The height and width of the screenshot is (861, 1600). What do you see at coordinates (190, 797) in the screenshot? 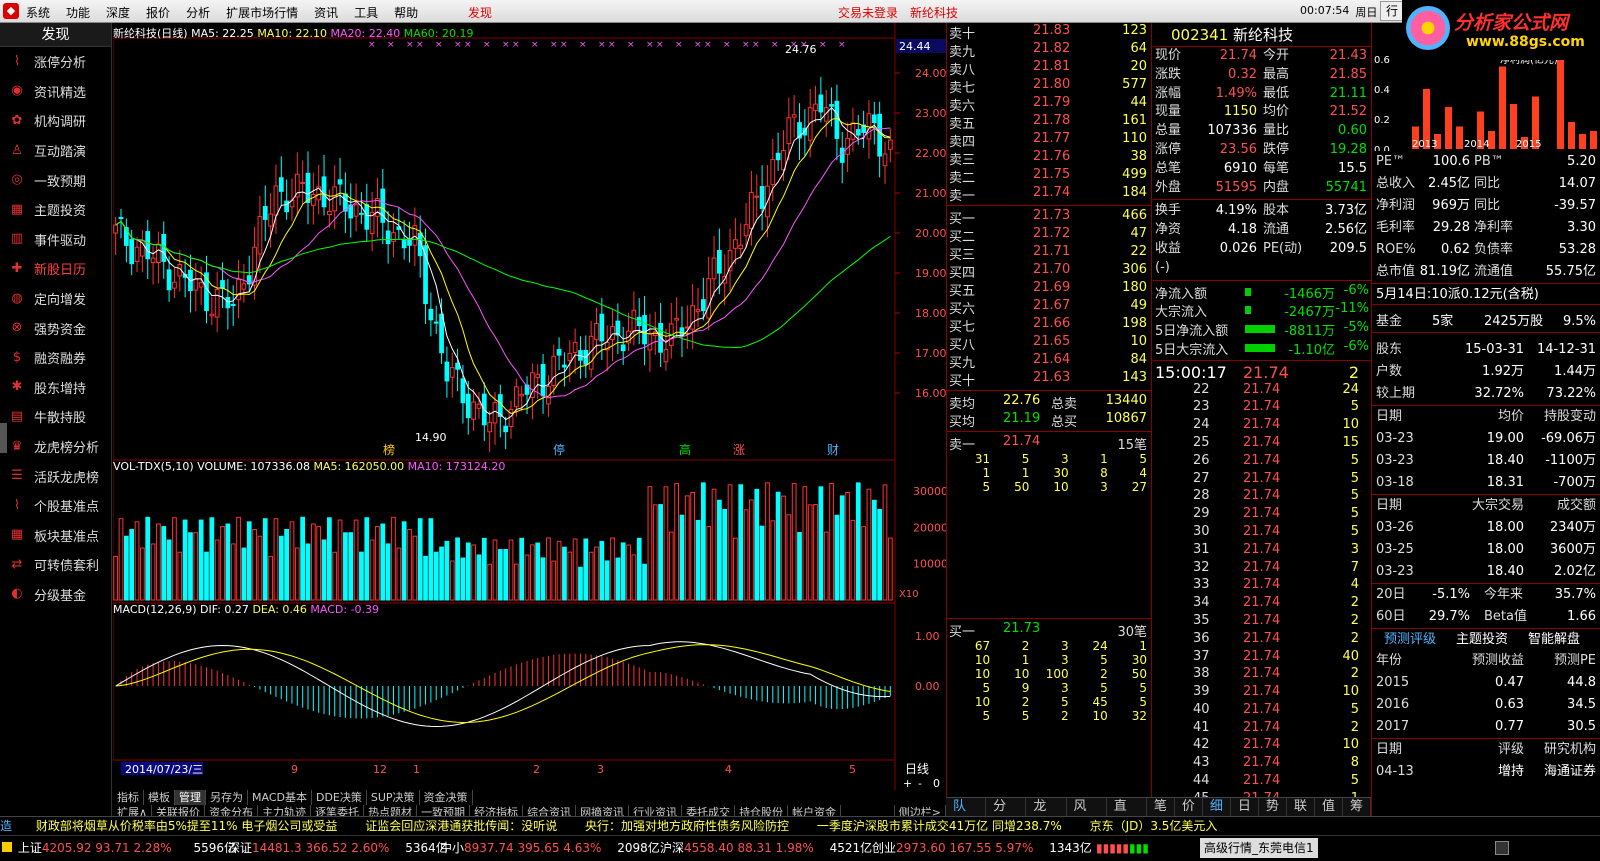
I see `indicator-tab: 管理` at bounding box center [190, 797].